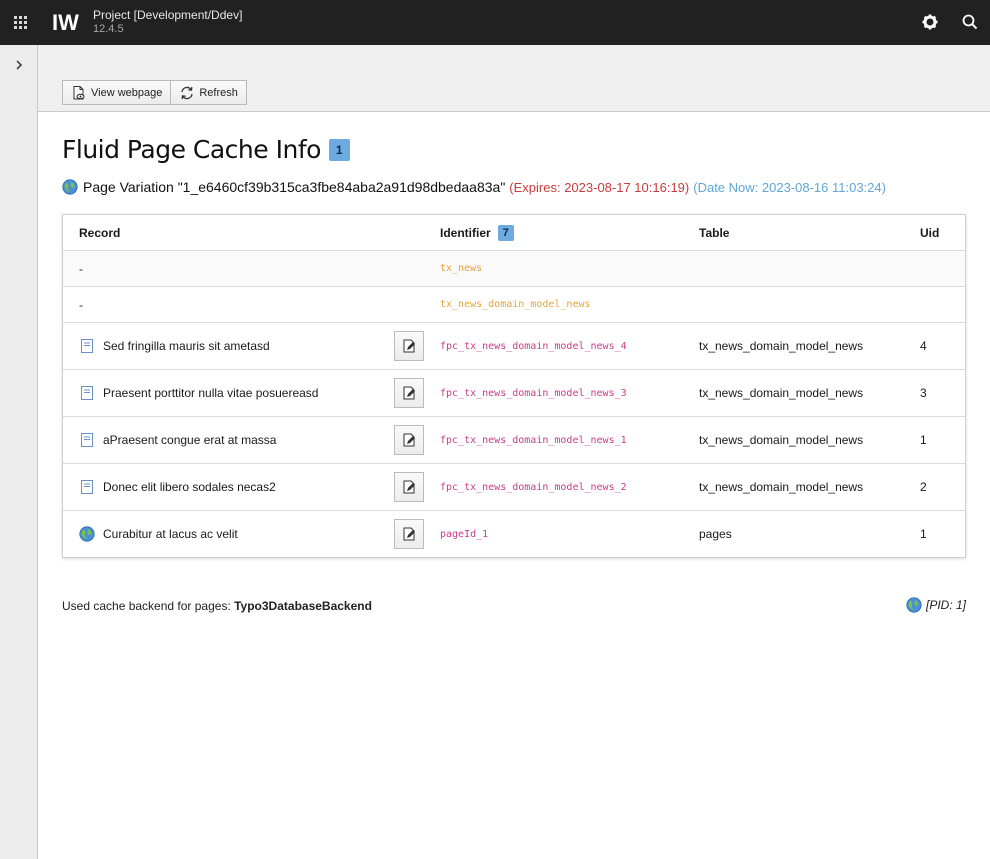 This screenshot has height=859, width=990. I want to click on cache-backend-label: Used cache backend for pages:, so click(148, 606).